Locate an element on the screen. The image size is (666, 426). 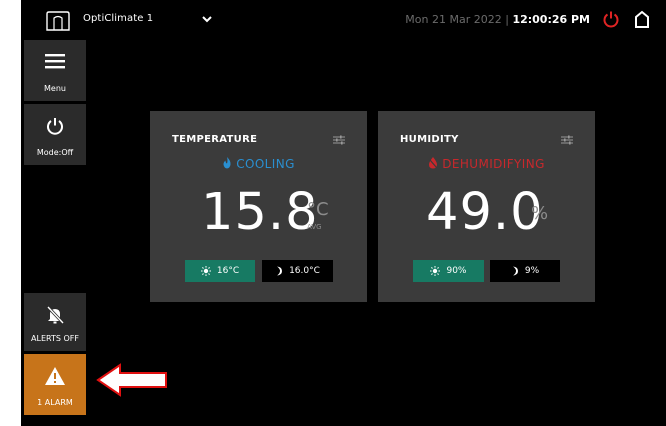
hamburger-icon is located at coordinates (55, 61).